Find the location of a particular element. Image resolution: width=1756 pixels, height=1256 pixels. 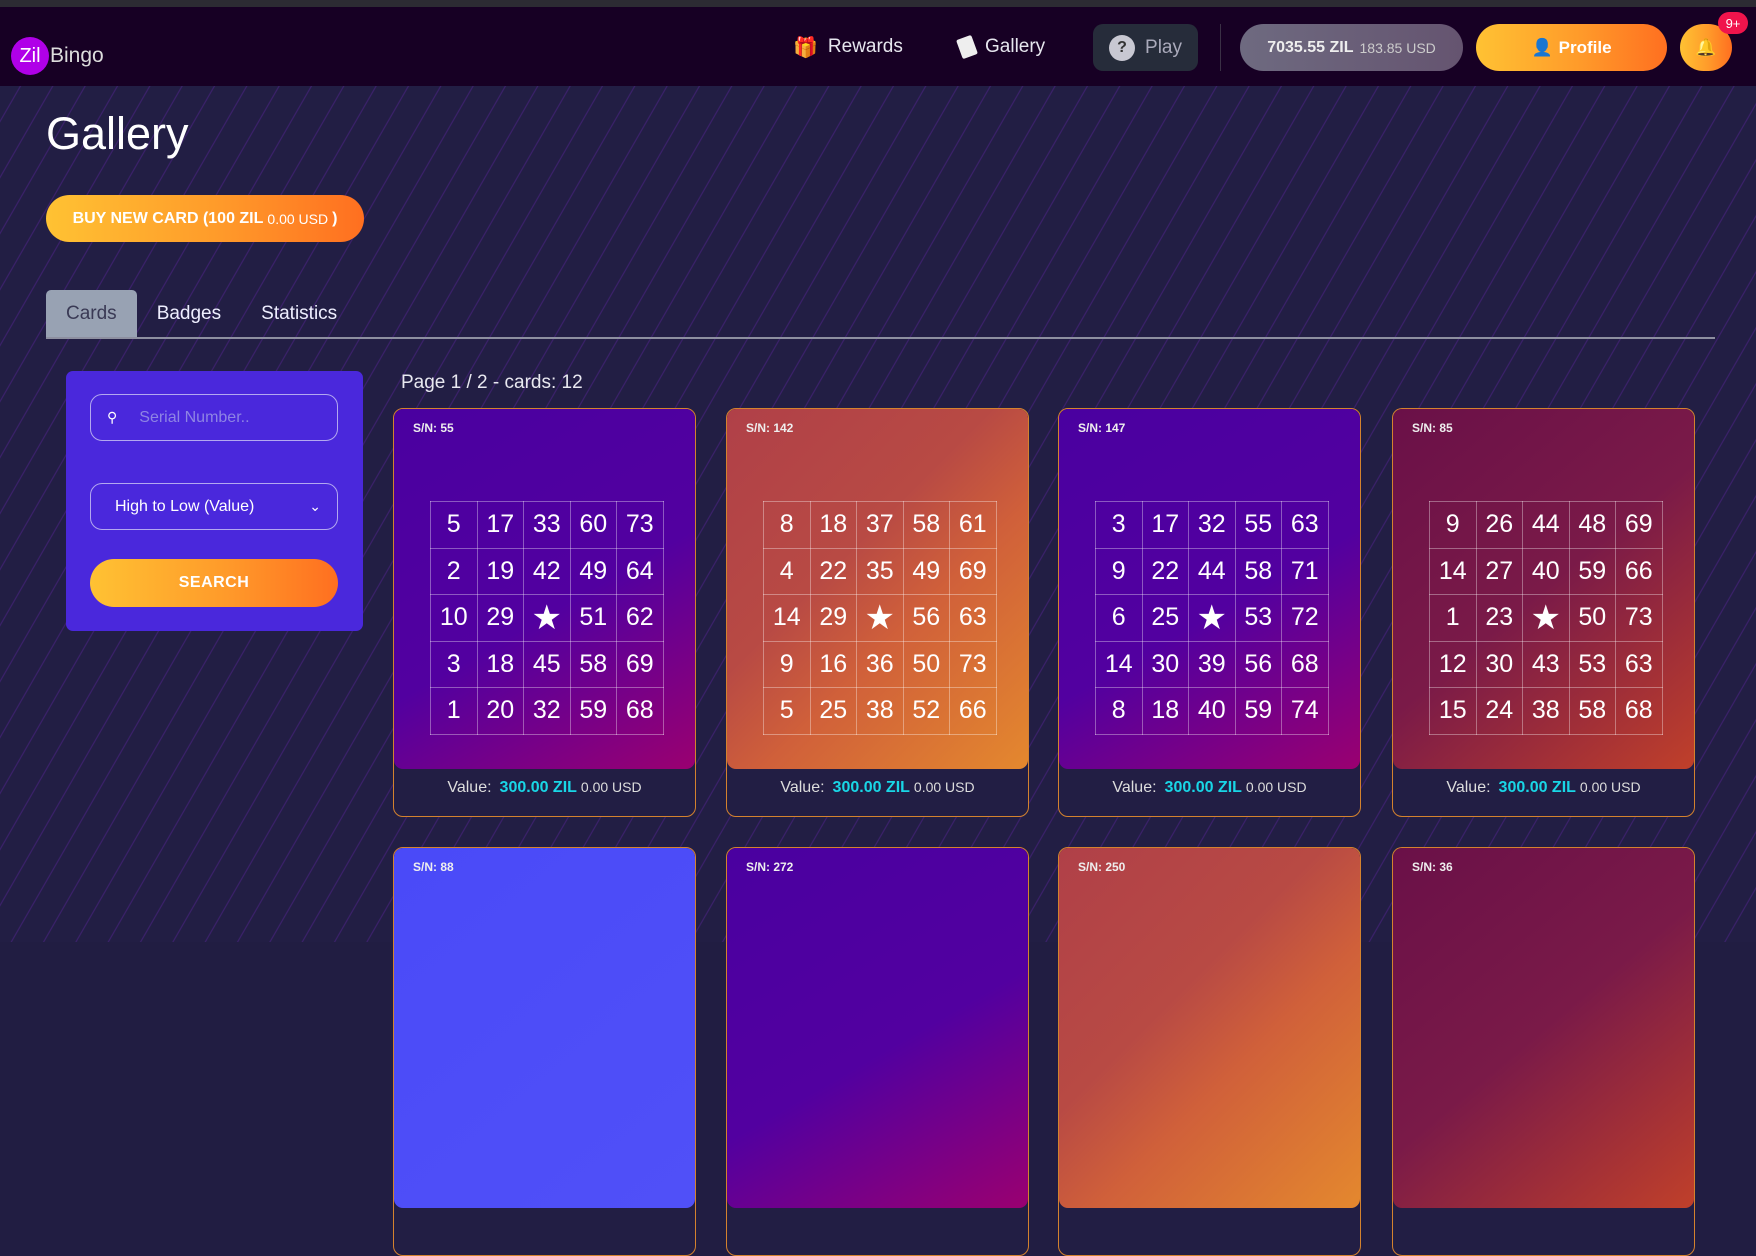

logo: Zil Bingo is located at coordinates (57, 56).